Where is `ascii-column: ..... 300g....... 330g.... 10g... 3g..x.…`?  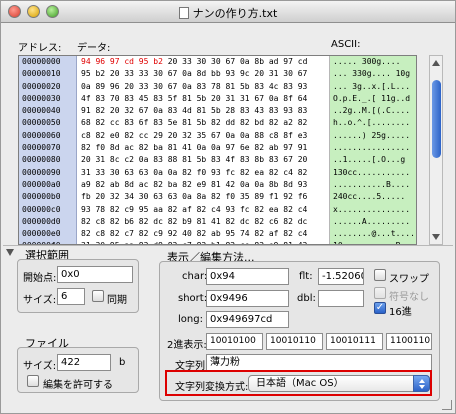
ascii-column: ..... 300g....... 330g.... 10g... 3g..x.… is located at coordinates (373, 150).